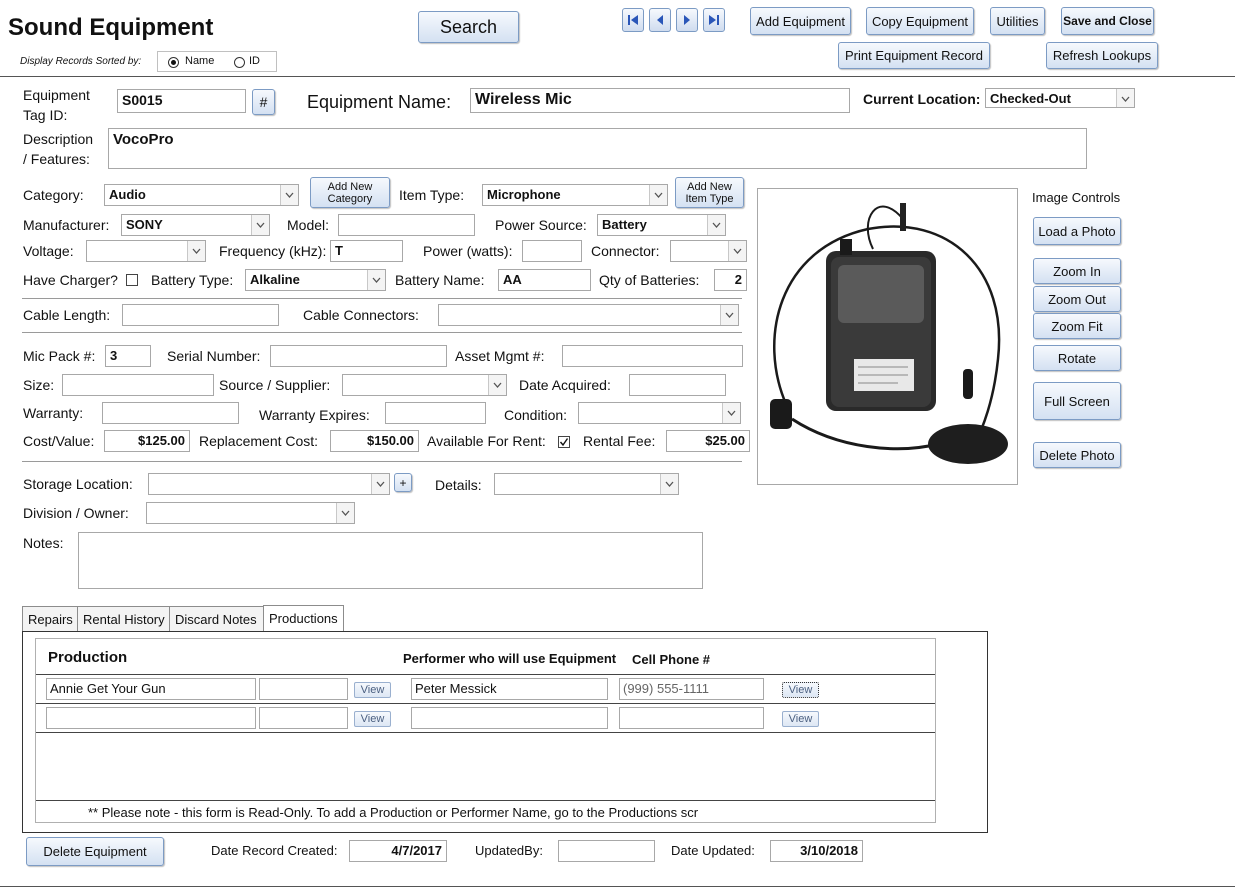 Image resolution: width=1235 pixels, height=889 pixels. What do you see at coordinates (1077, 358) in the screenshot?
I see `rotate-button: Rotate` at bounding box center [1077, 358].